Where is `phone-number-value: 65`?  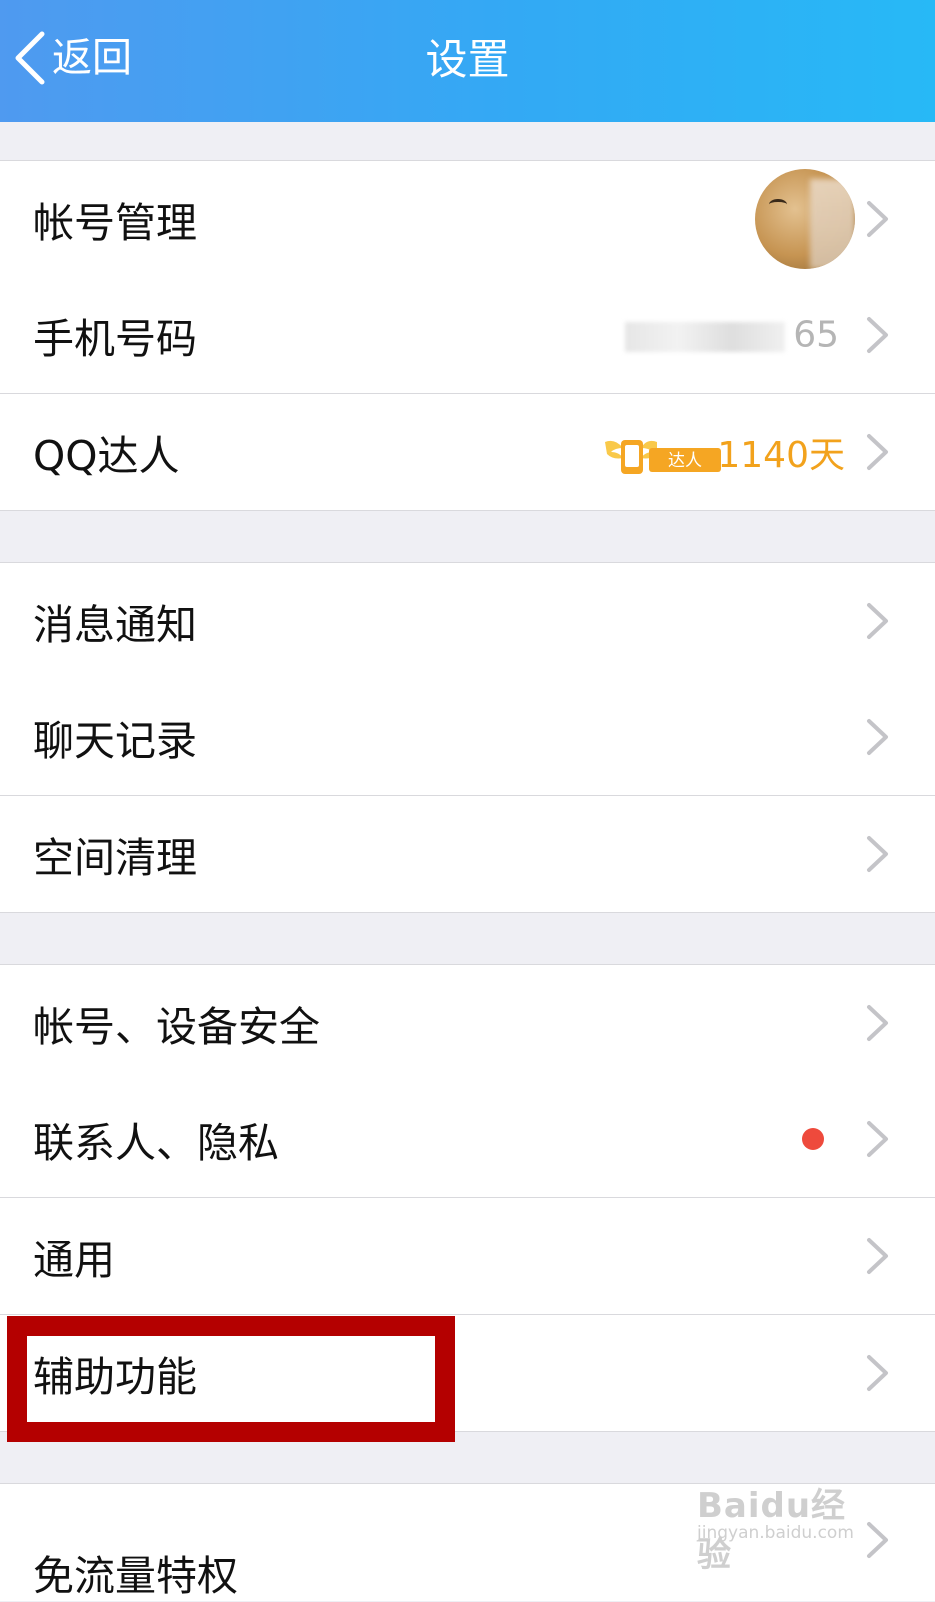
phone-number-value: 65 is located at coordinates (816, 335).